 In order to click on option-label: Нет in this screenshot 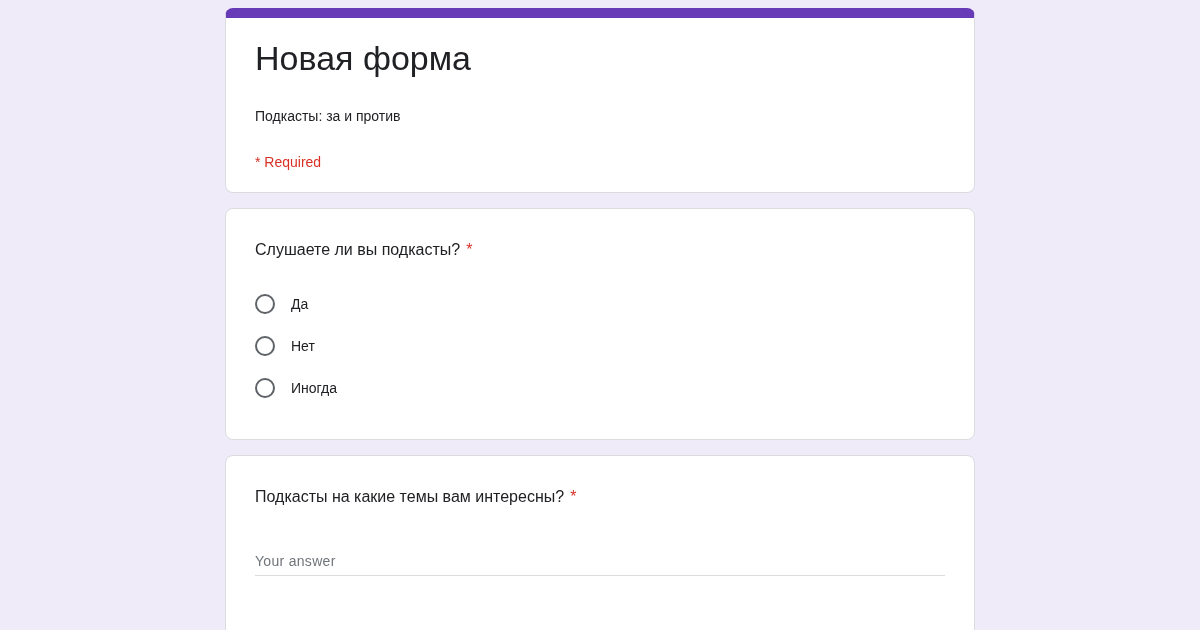, I will do `click(303, 346)`.